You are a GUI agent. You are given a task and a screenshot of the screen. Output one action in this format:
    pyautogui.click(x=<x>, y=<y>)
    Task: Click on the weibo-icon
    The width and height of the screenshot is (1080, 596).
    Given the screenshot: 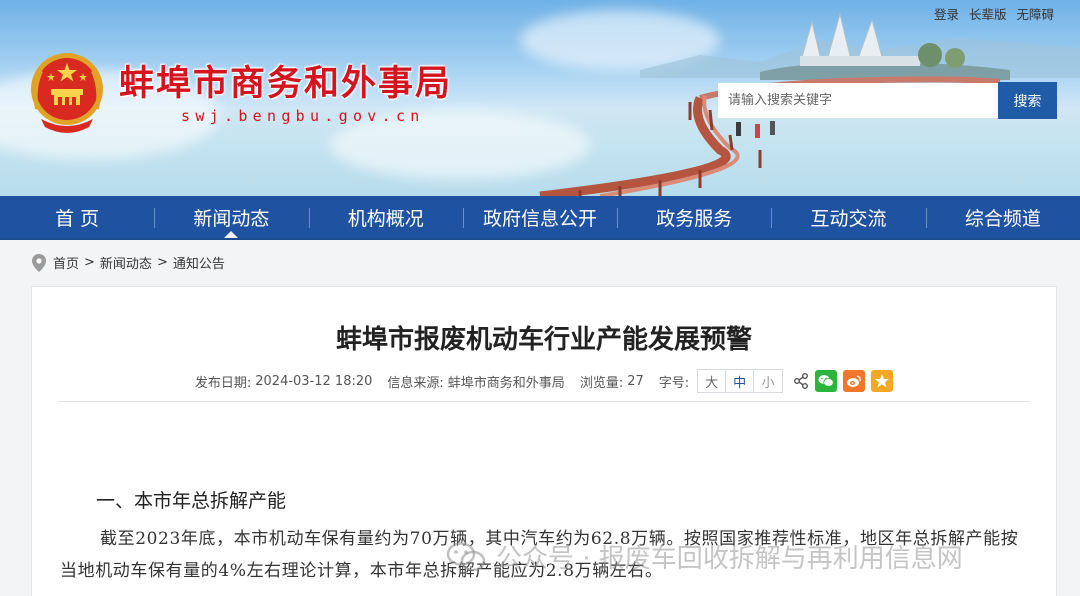 What is the action you would take?
    pyautogui.click(x=854, y=381)
    